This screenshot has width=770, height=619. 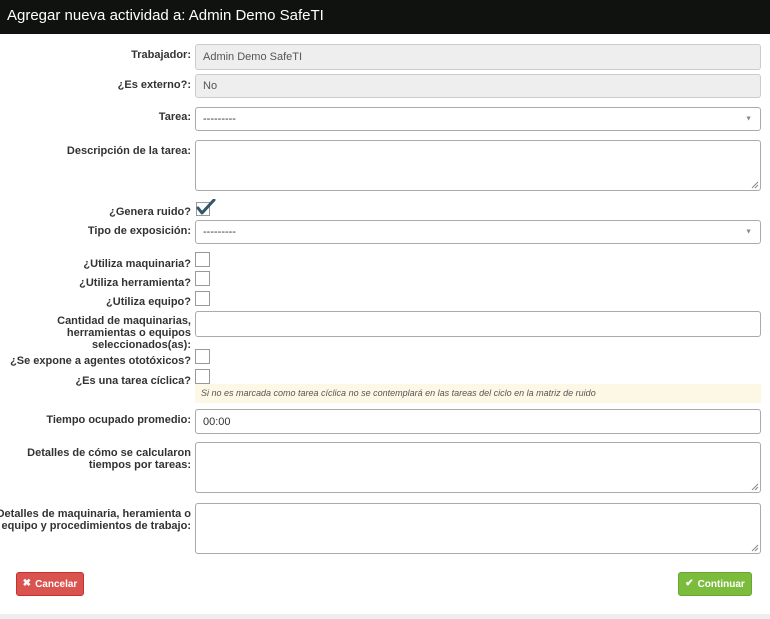 What do you see at coordinates (202, 376) in the screenshot?
I see `tarea-ciclica-checkbox` at bounding box center [202, 376].